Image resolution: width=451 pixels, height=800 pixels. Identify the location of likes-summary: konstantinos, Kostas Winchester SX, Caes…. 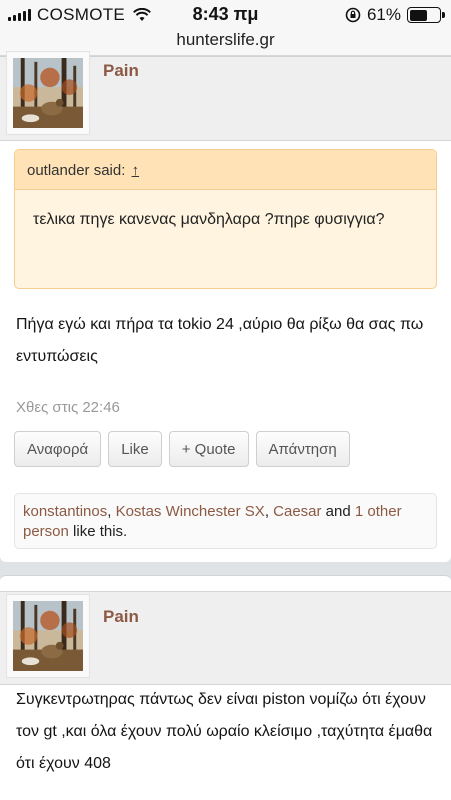
(225, 521).